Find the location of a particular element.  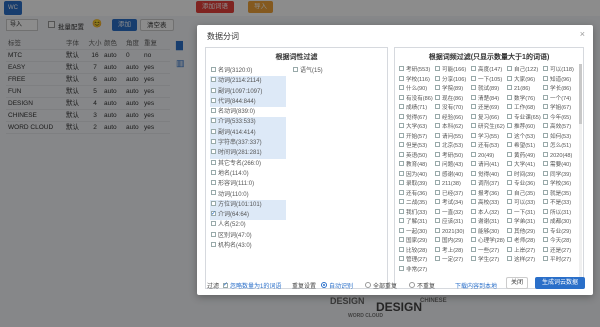

frequency-word-item: 有没有(86) is located at coordinates (417, 99).